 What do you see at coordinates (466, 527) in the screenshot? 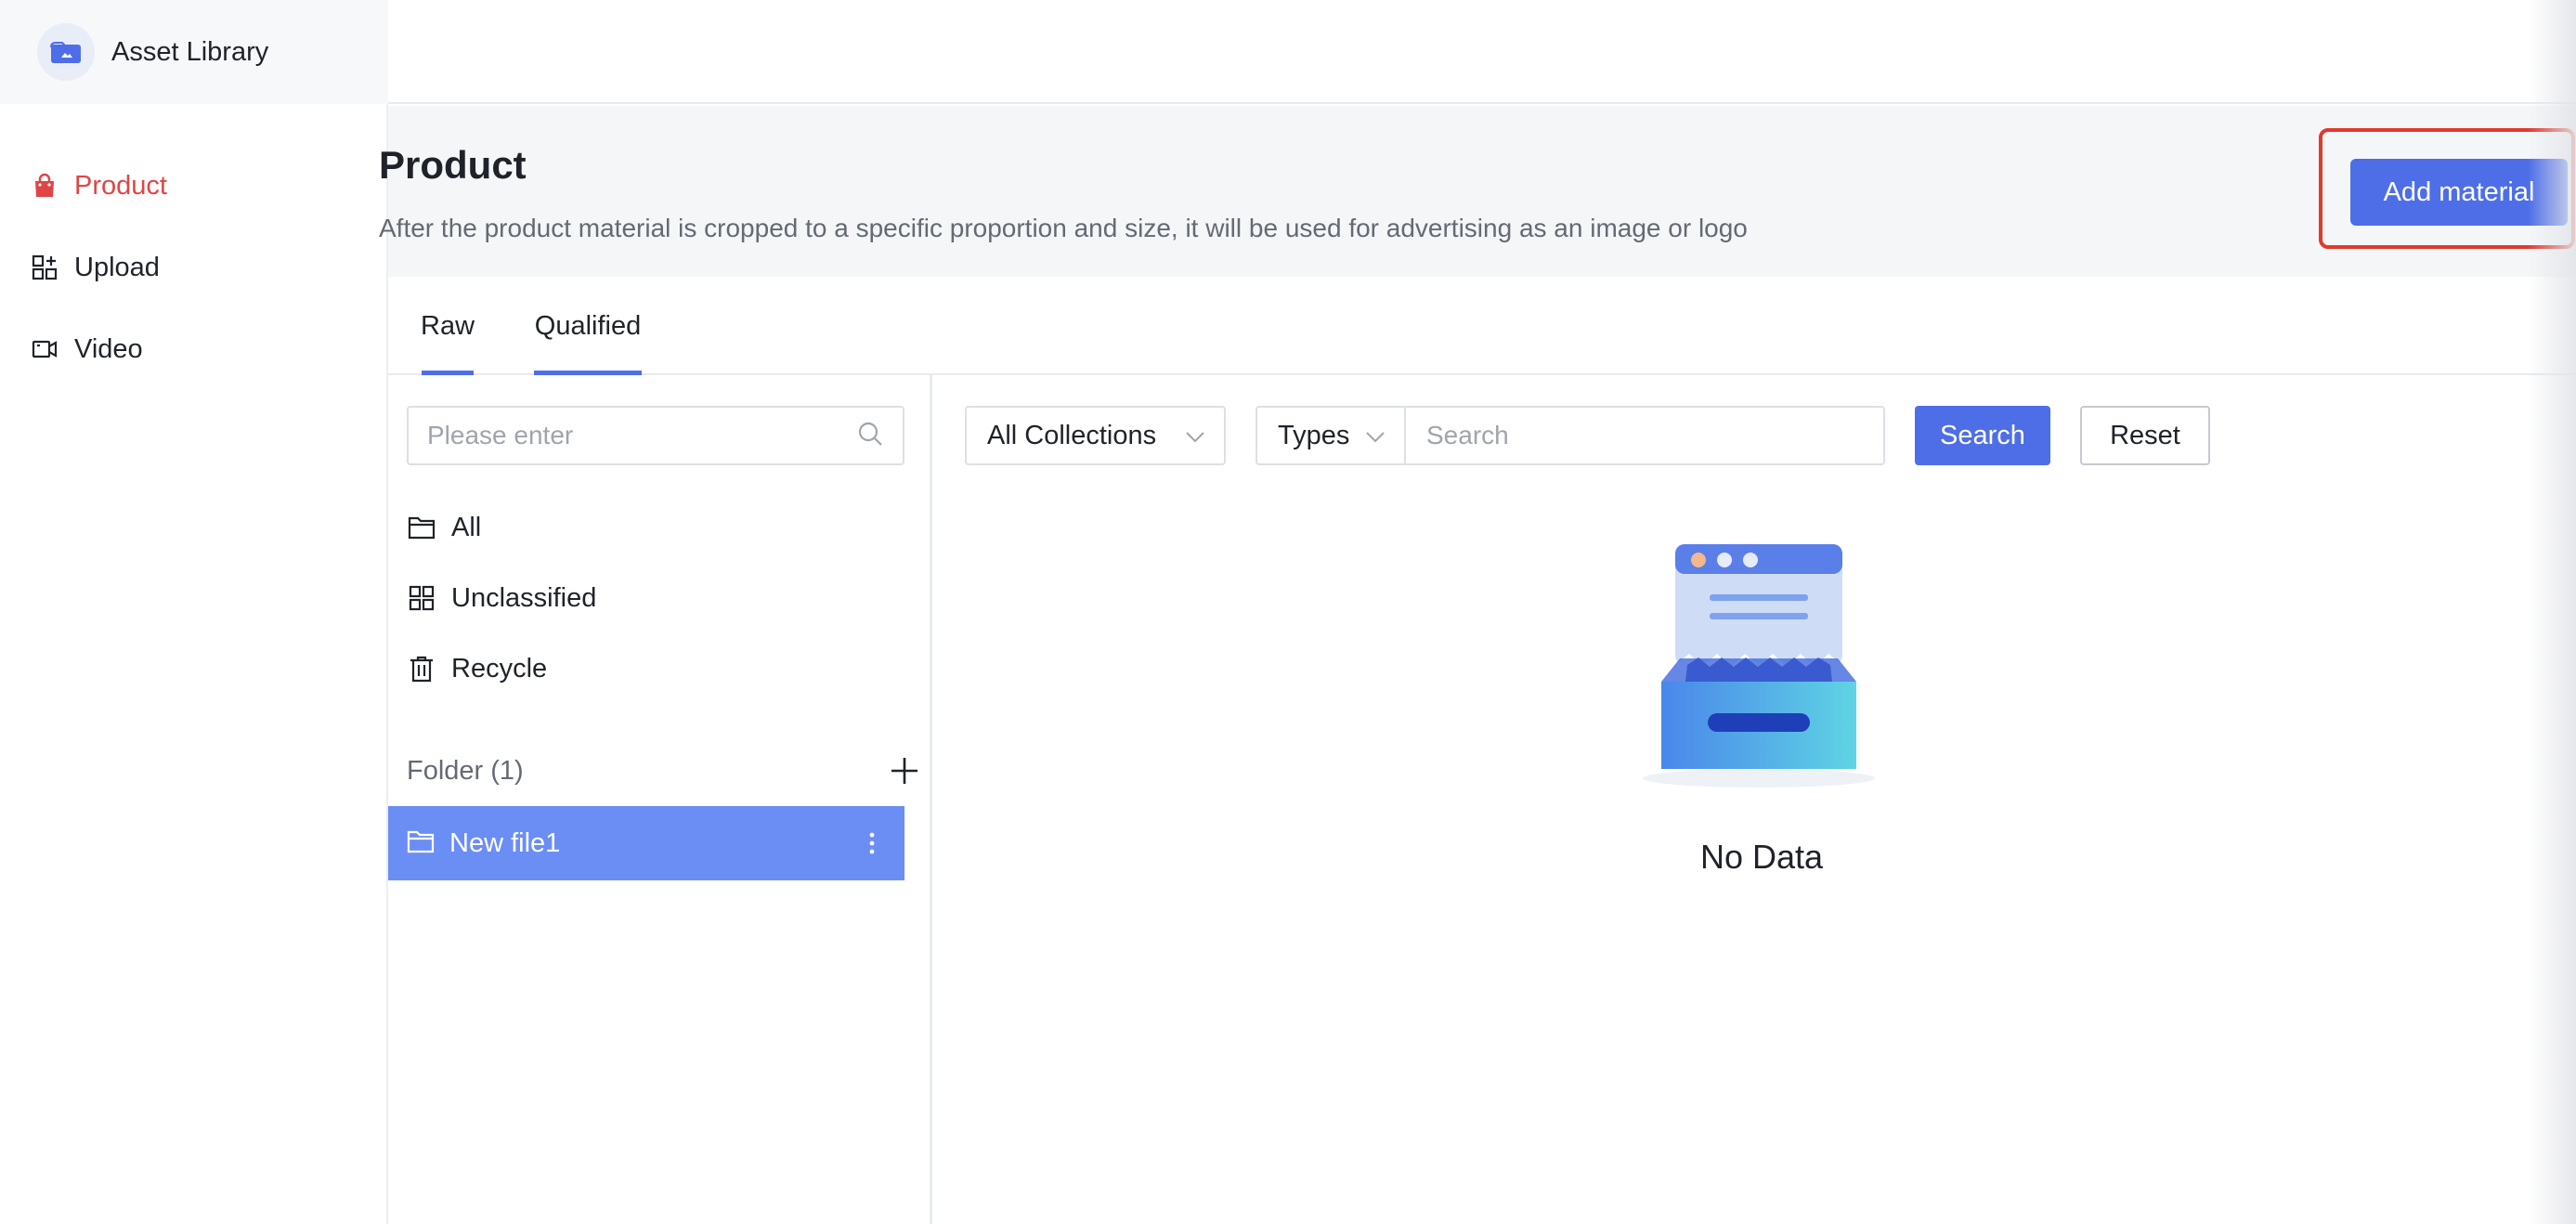
I see `category-label: All` at bounding box center [466, 527].